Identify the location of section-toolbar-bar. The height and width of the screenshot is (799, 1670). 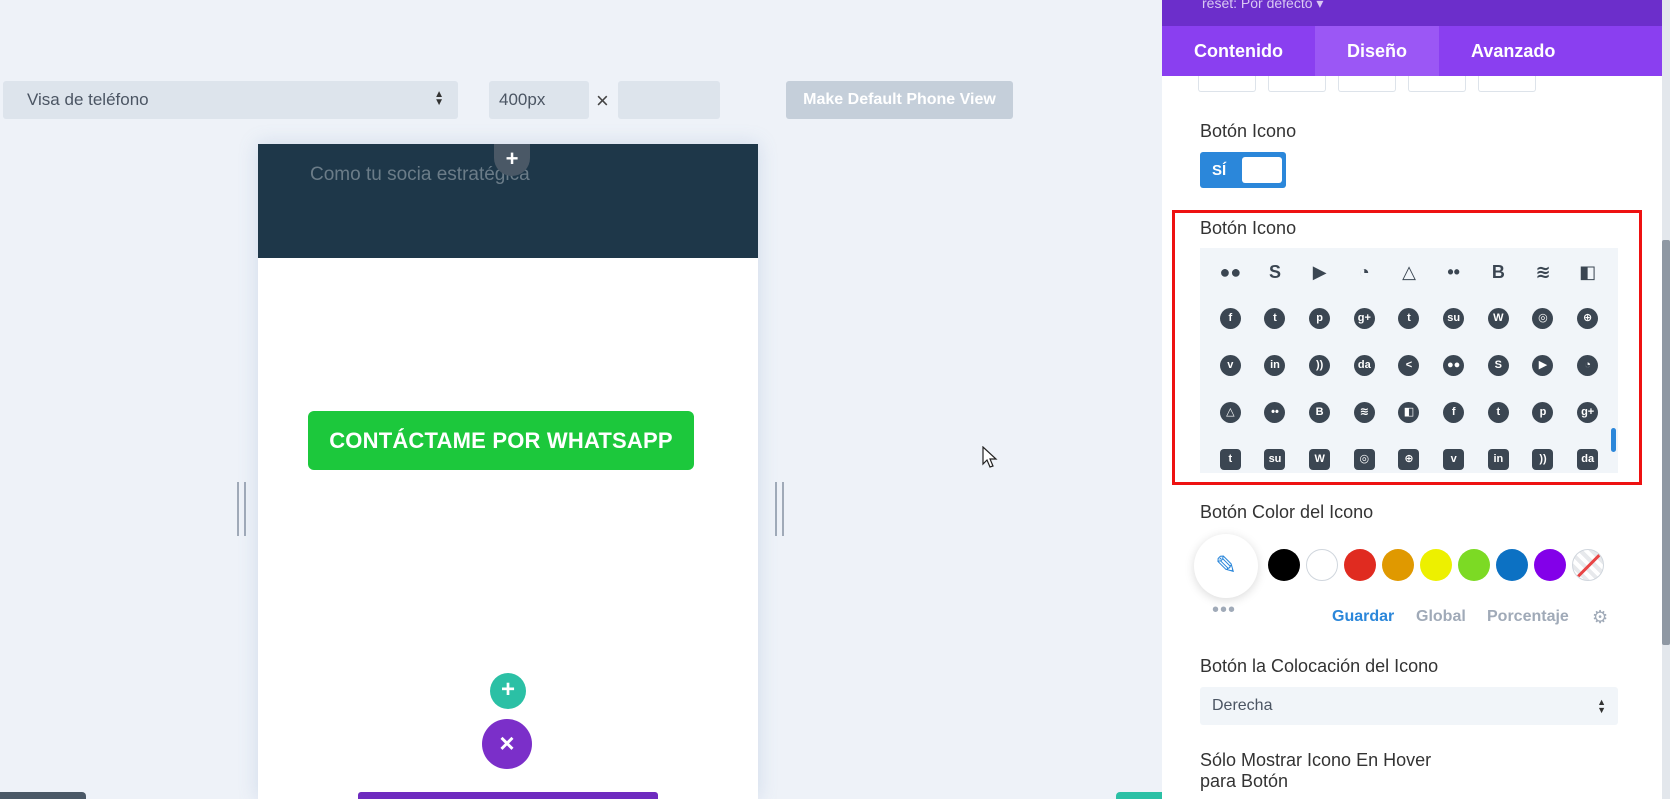
(508, 795).